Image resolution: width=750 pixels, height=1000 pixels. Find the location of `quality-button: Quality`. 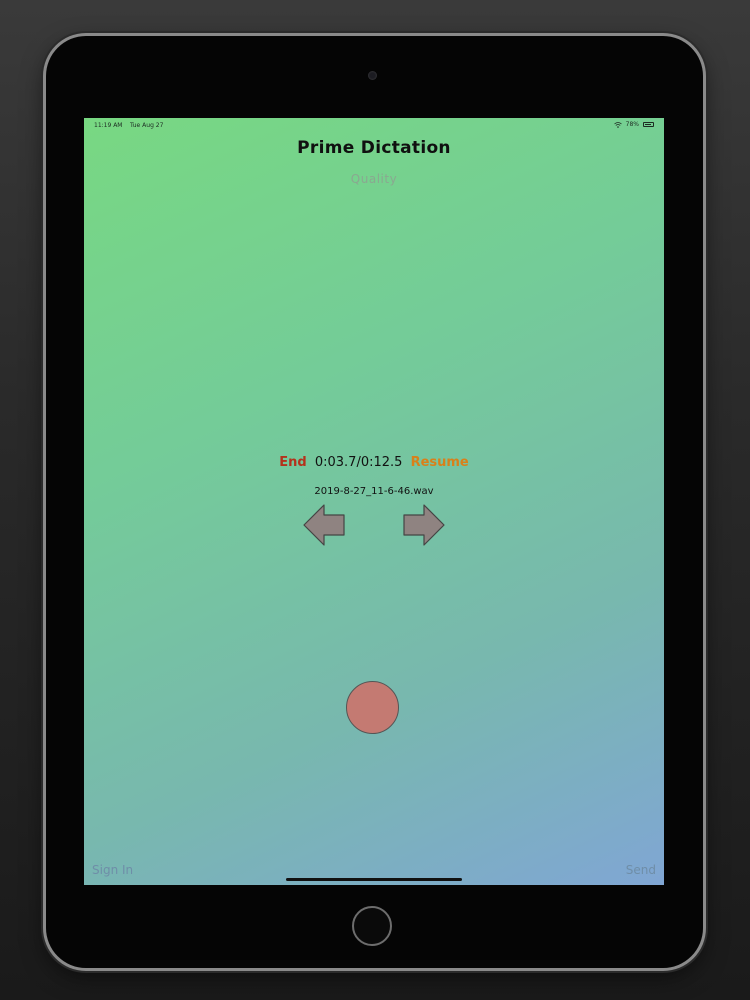

quality-button: Quality is located at coordinates (374, 179).